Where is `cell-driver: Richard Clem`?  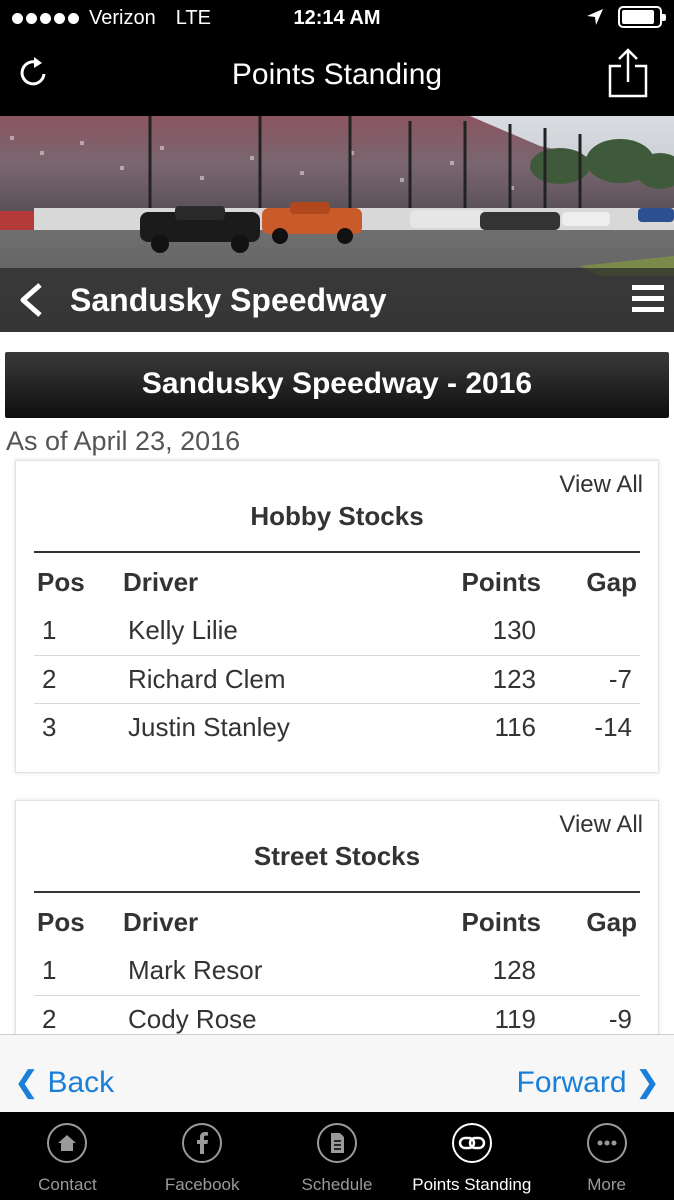
cell-driver: Richard Clem is located at coordinates (263, 678).